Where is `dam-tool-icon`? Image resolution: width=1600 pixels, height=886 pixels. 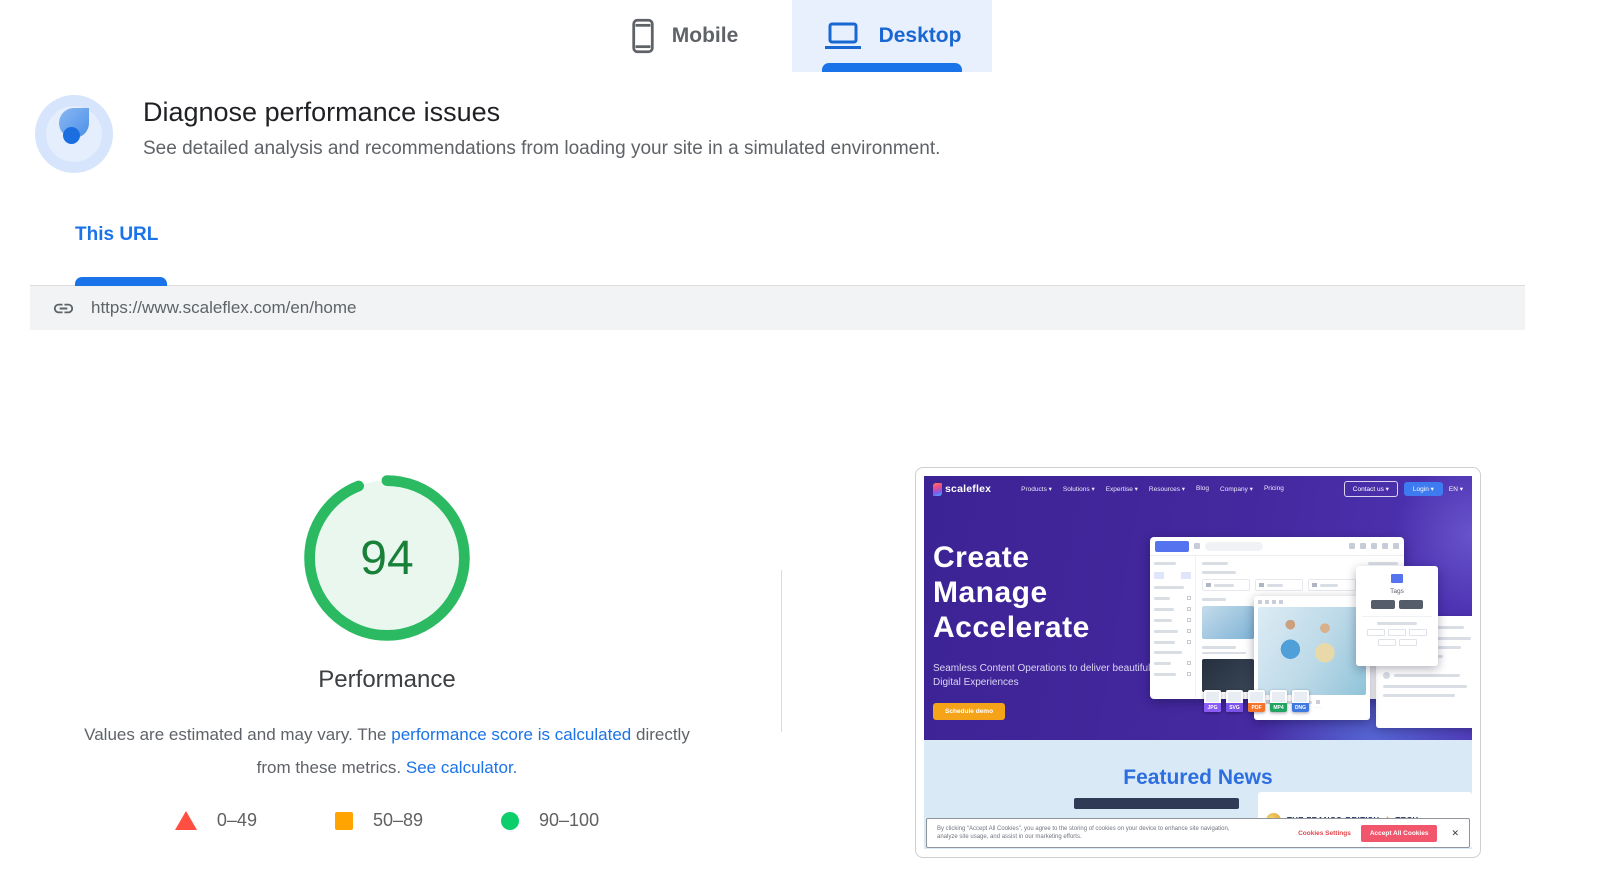
dam-tool-icon is located at coordinates (1197, 546).